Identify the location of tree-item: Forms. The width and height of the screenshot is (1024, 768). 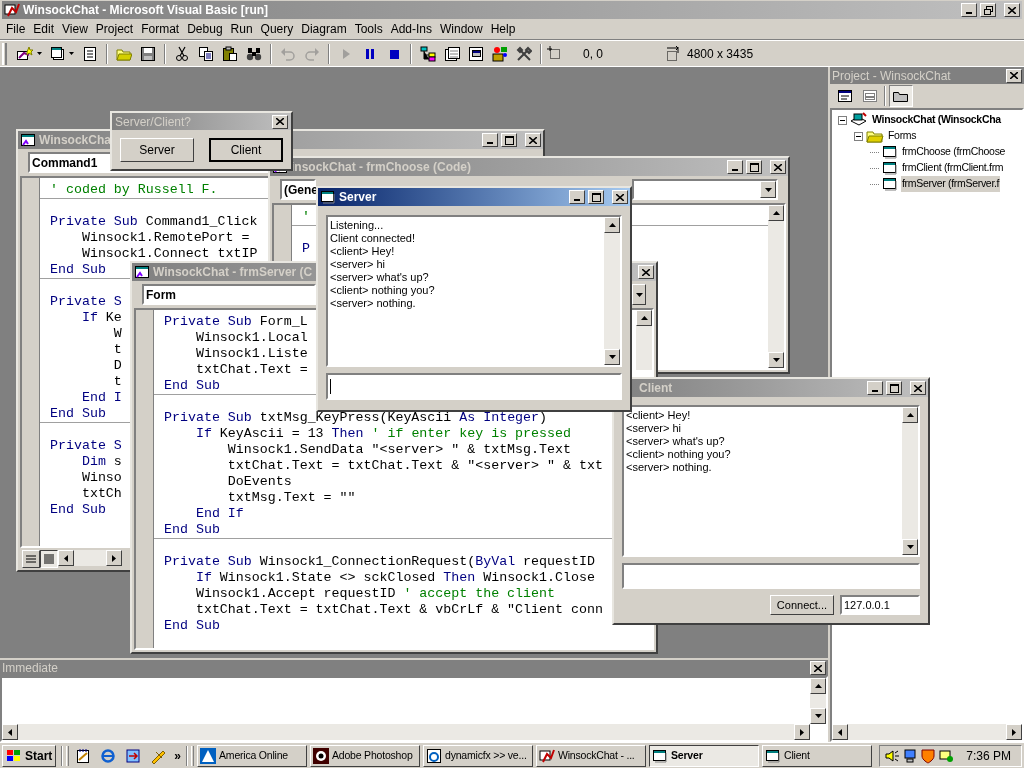
(902, 136).